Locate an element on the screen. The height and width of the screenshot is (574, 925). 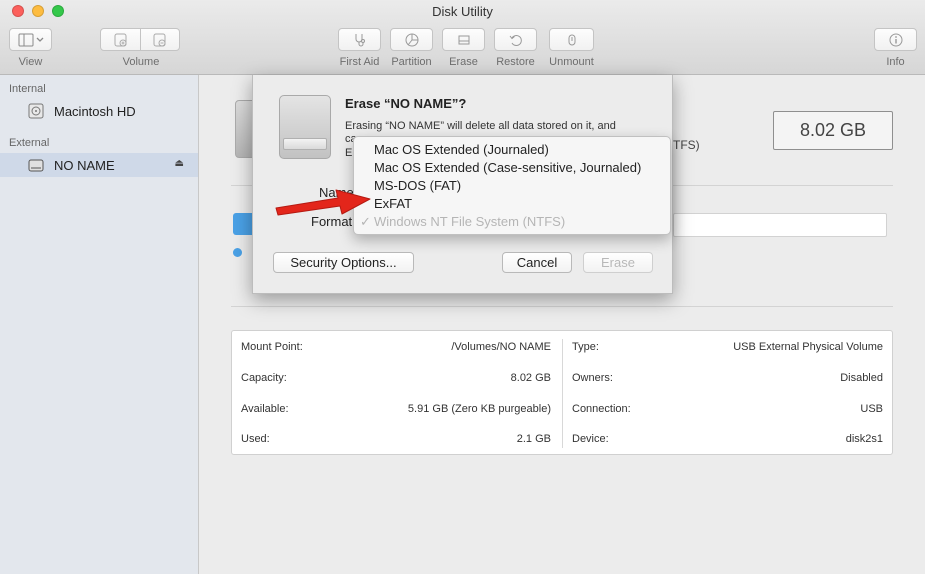
eject-icon is located at coordinates (571, 39).